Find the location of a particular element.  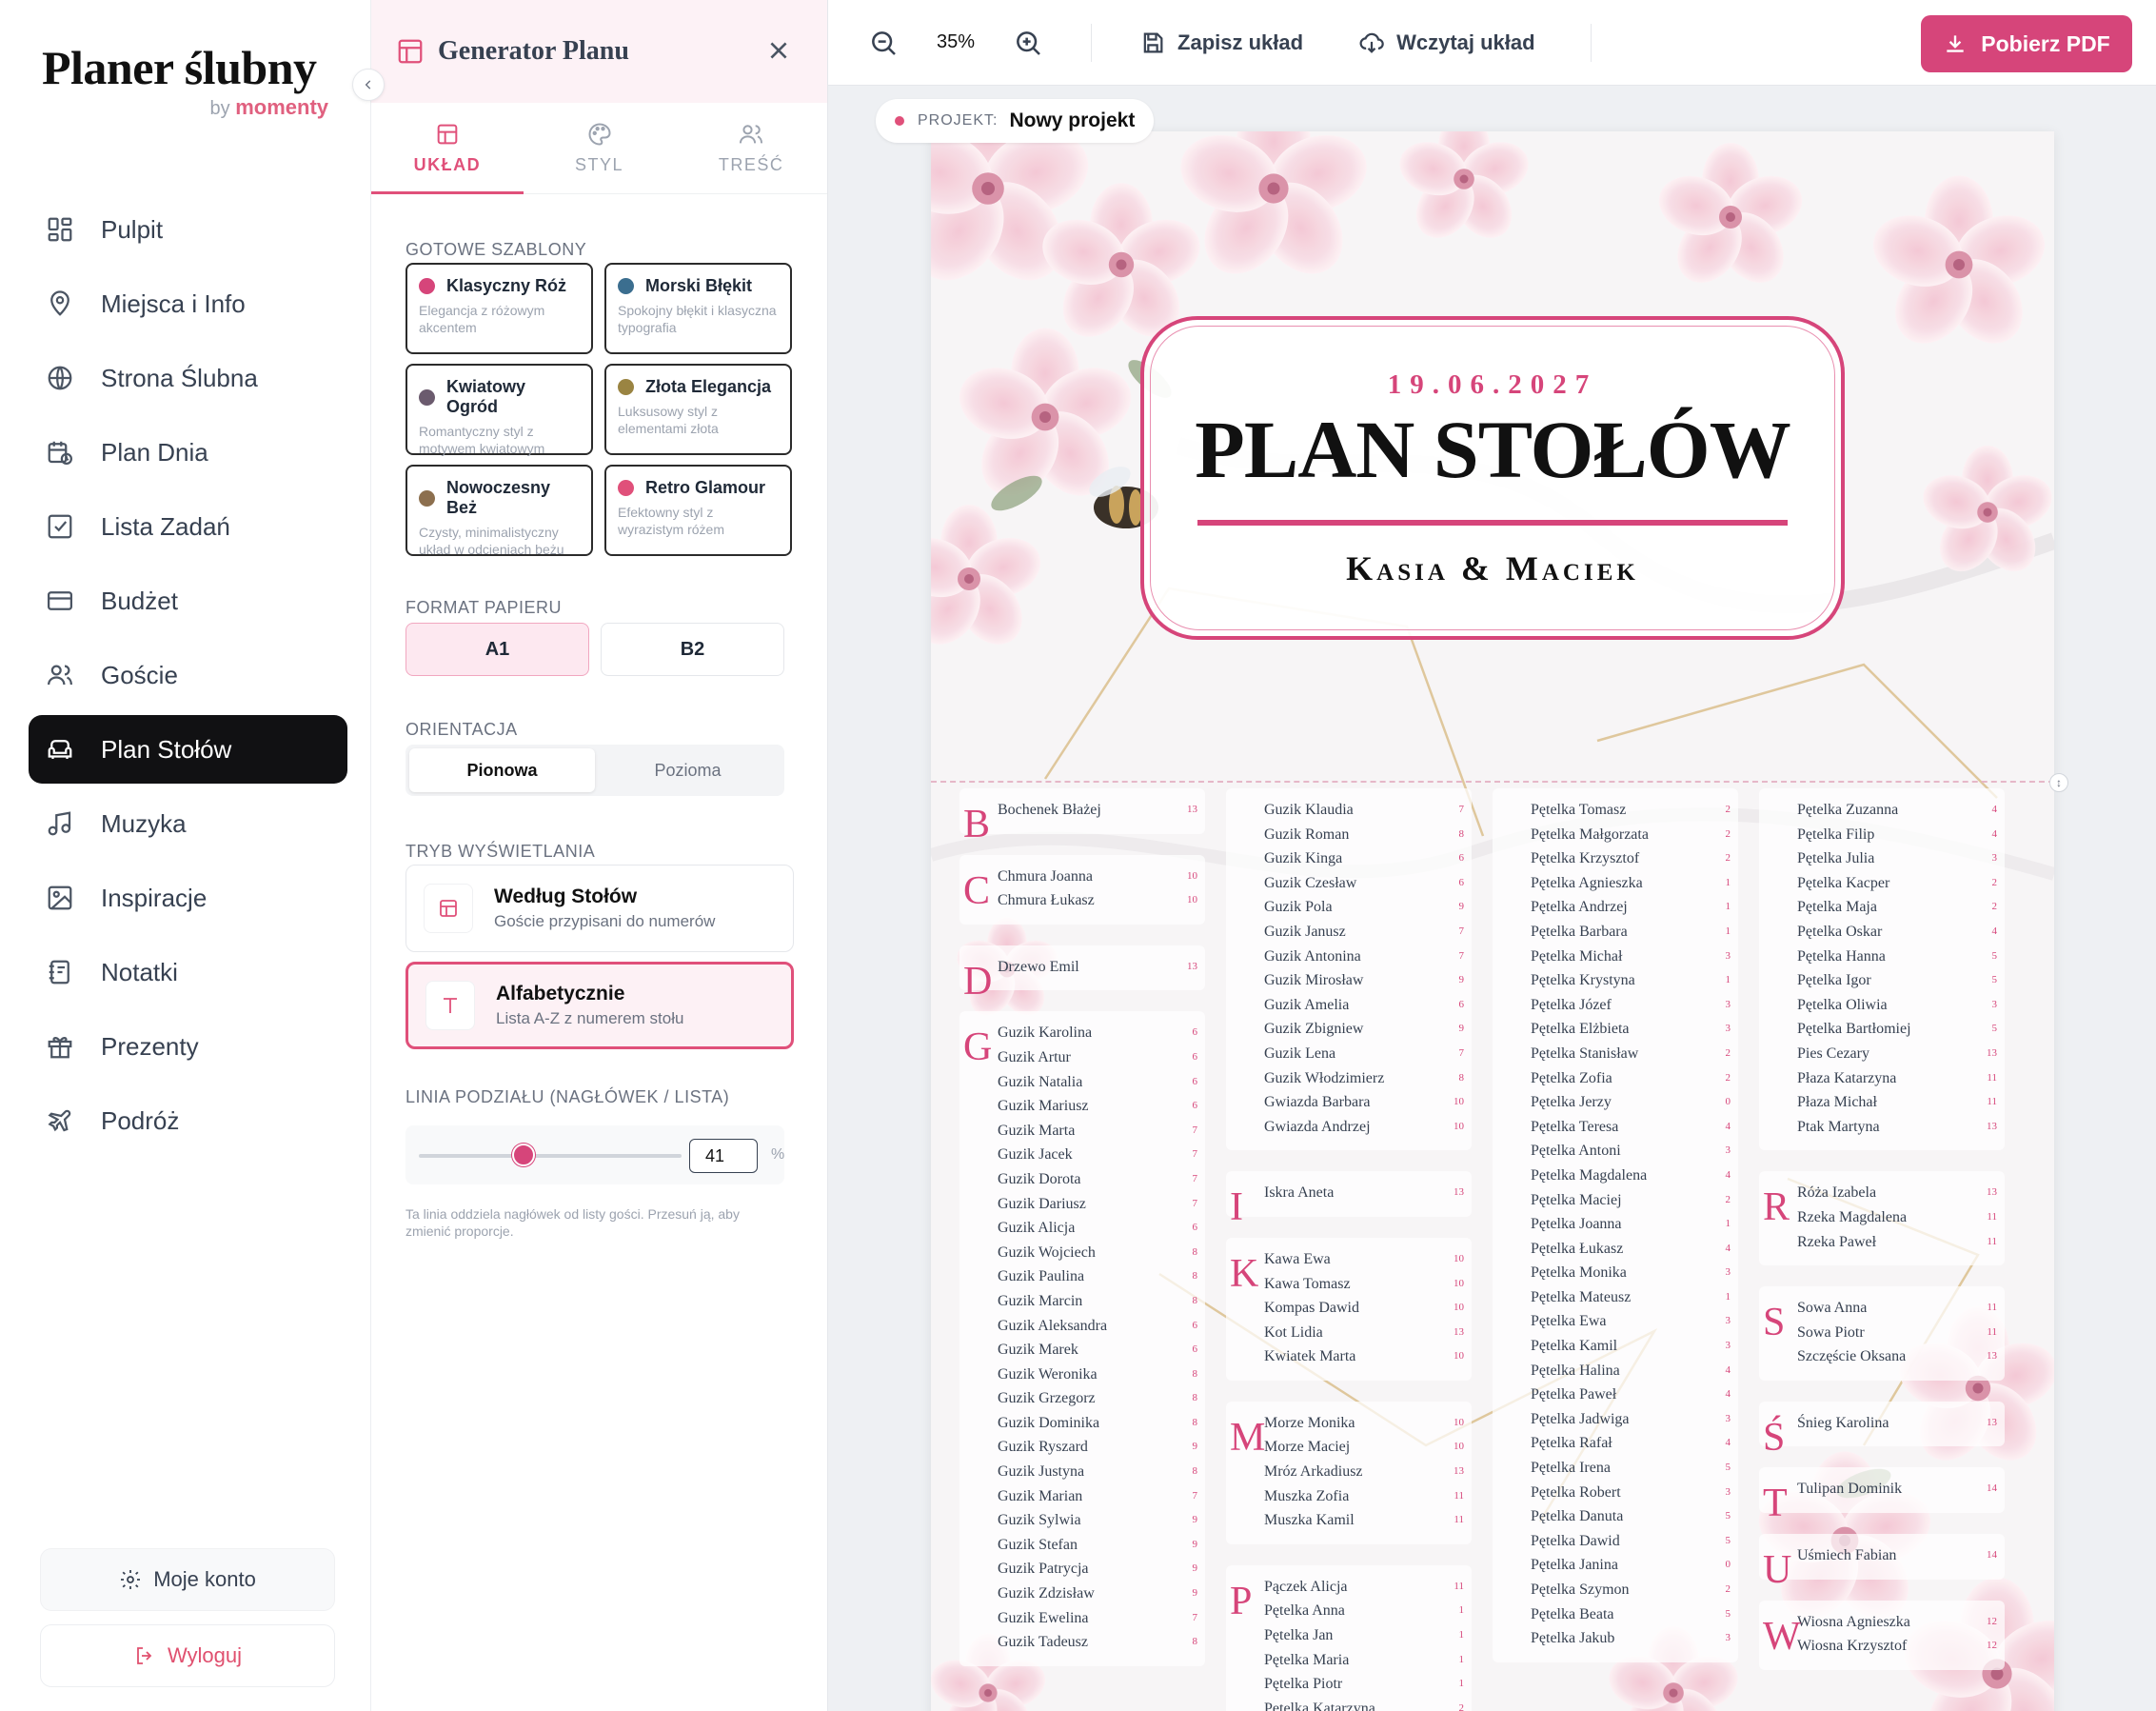

split-slider-box: 41 % is located at coordinates (594, 1154).